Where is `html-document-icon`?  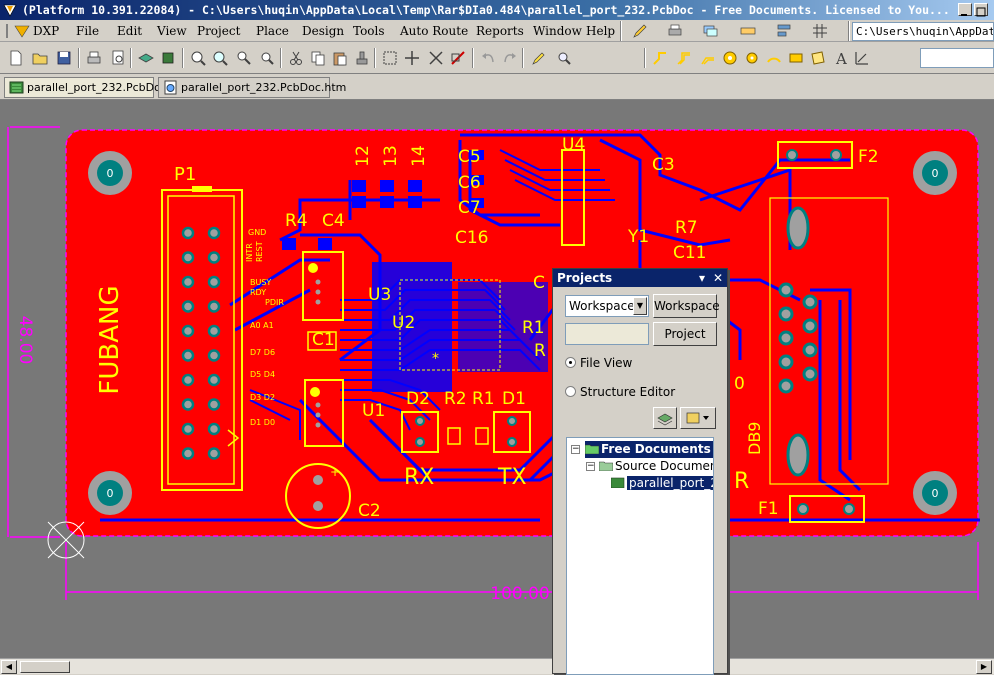
html-document-icon is located at coordinates (170, 87).